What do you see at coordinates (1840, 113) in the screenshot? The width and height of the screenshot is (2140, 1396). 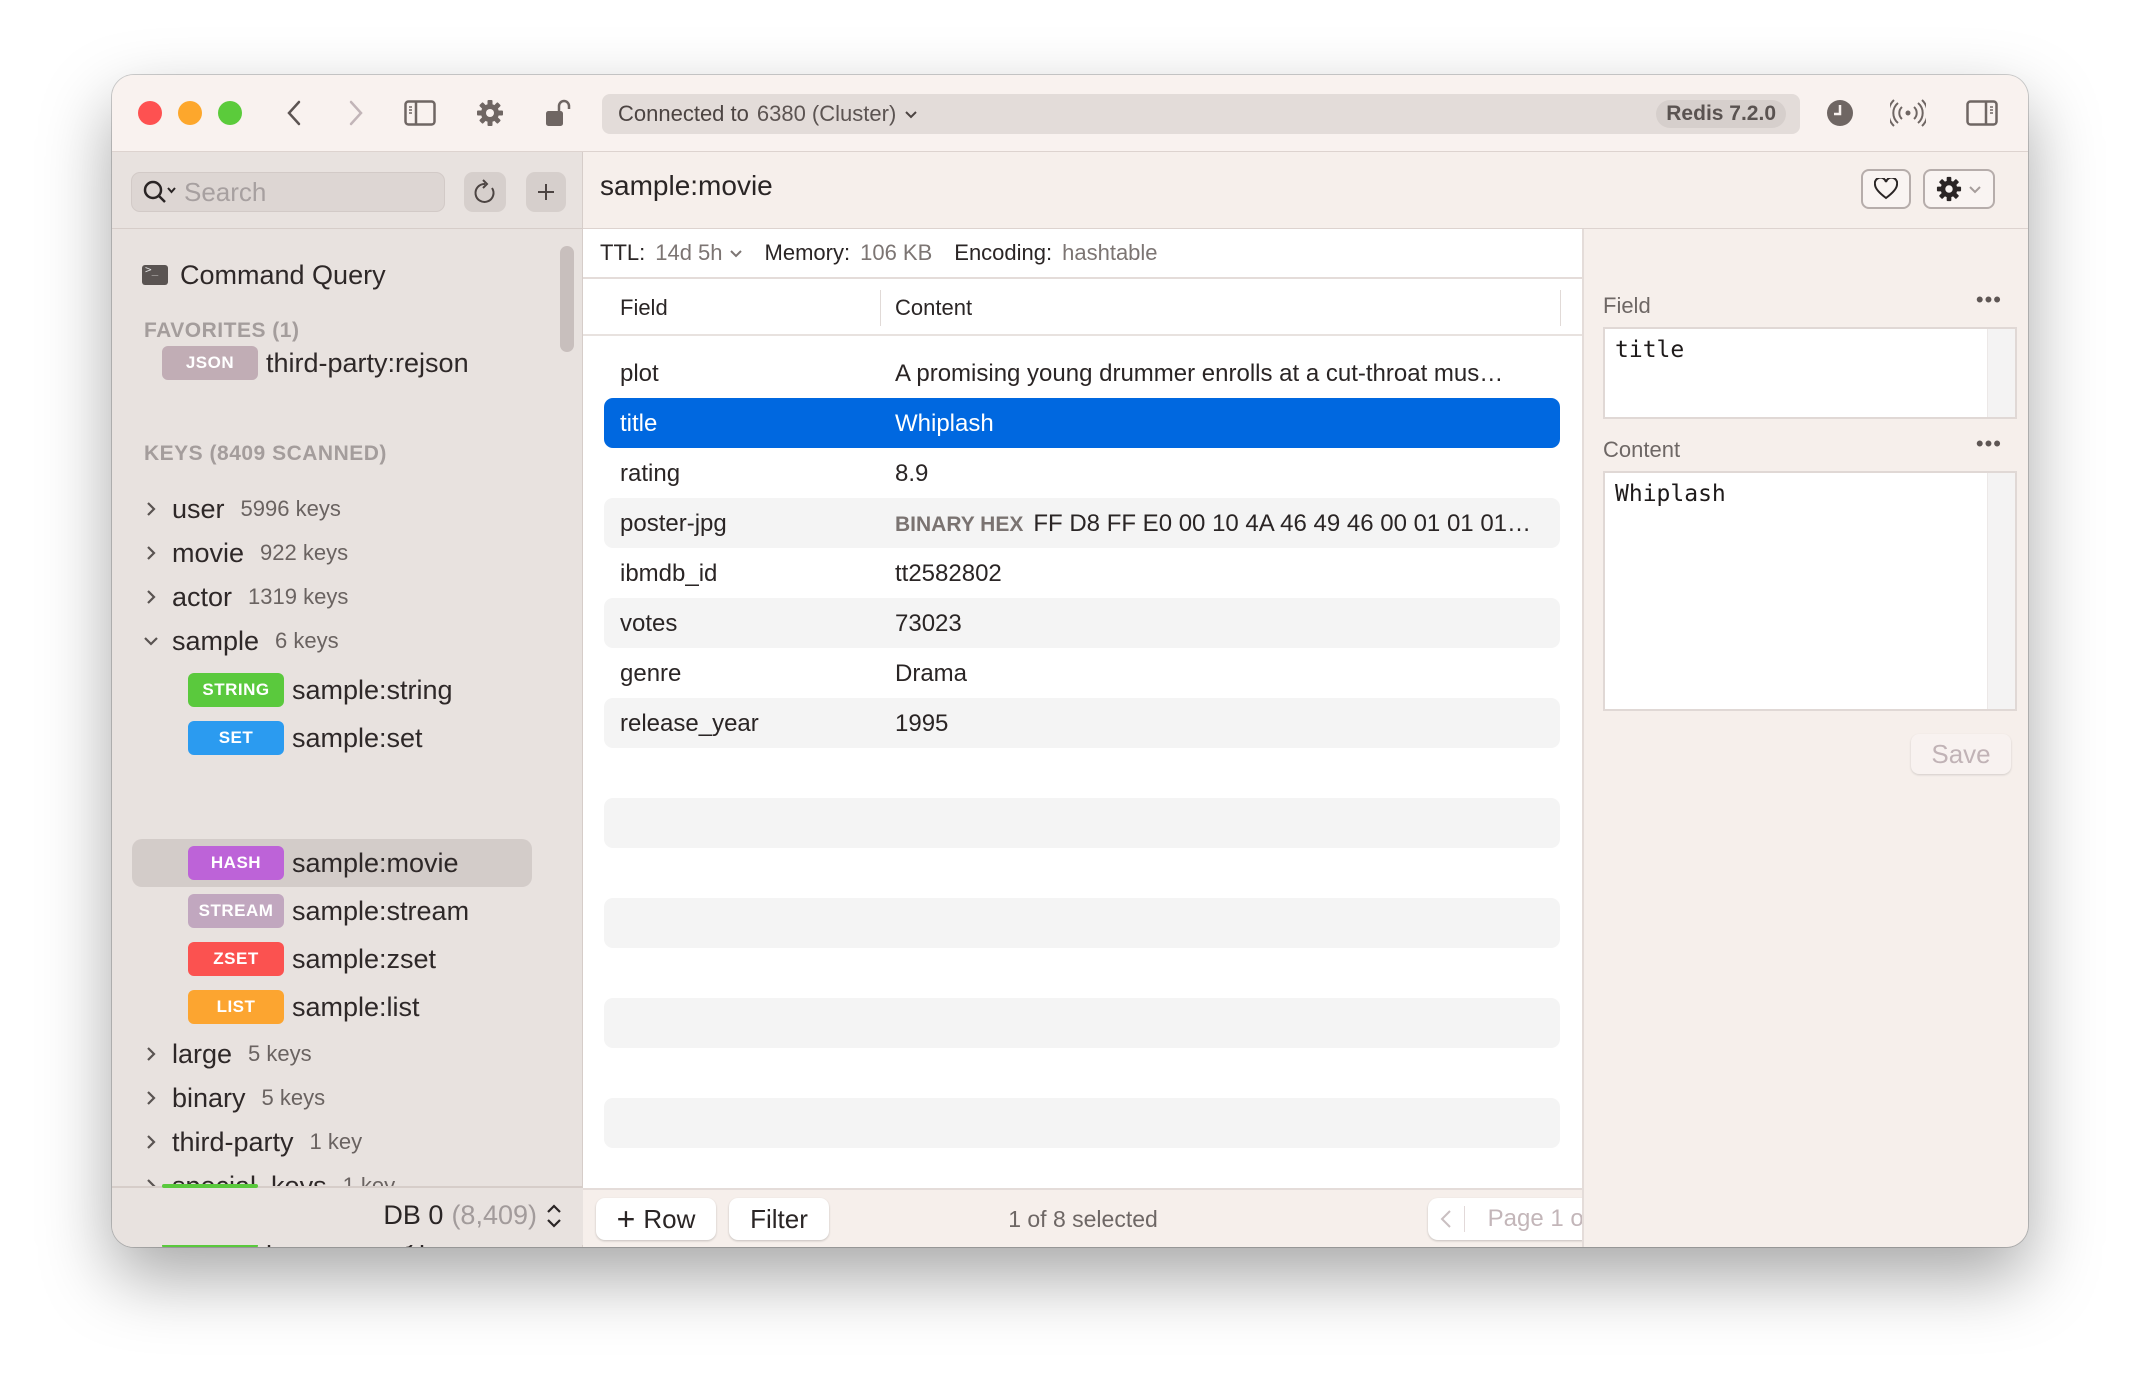 I see `history-clock-icon` at bounding box center [1840, 113].